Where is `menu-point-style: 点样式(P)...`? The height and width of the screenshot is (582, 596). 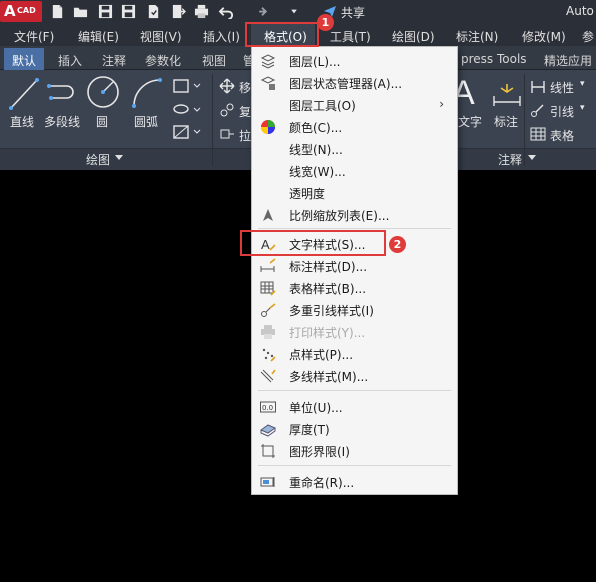 menu-point-style: 点样式(P)... is located at coordinates (354, 354).